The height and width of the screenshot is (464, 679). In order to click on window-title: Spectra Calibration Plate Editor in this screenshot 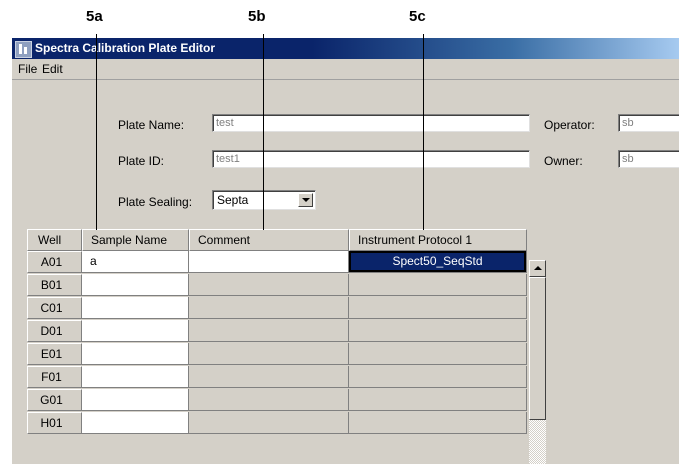, I will do `click(125, 48)`.